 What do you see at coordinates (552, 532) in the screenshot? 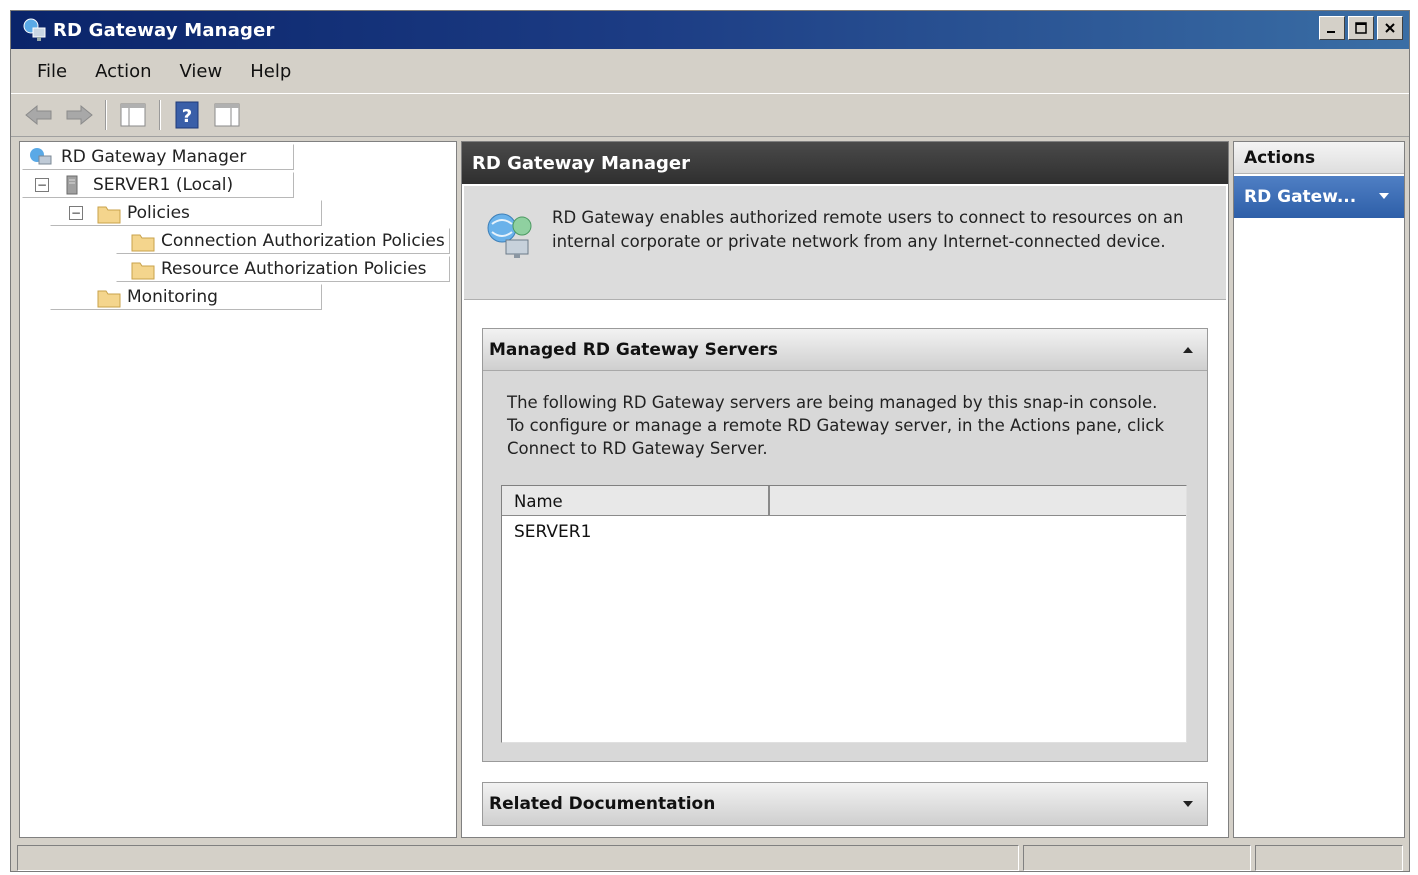
I see `list-item: SERVER1` at bounding box center [552, 532].